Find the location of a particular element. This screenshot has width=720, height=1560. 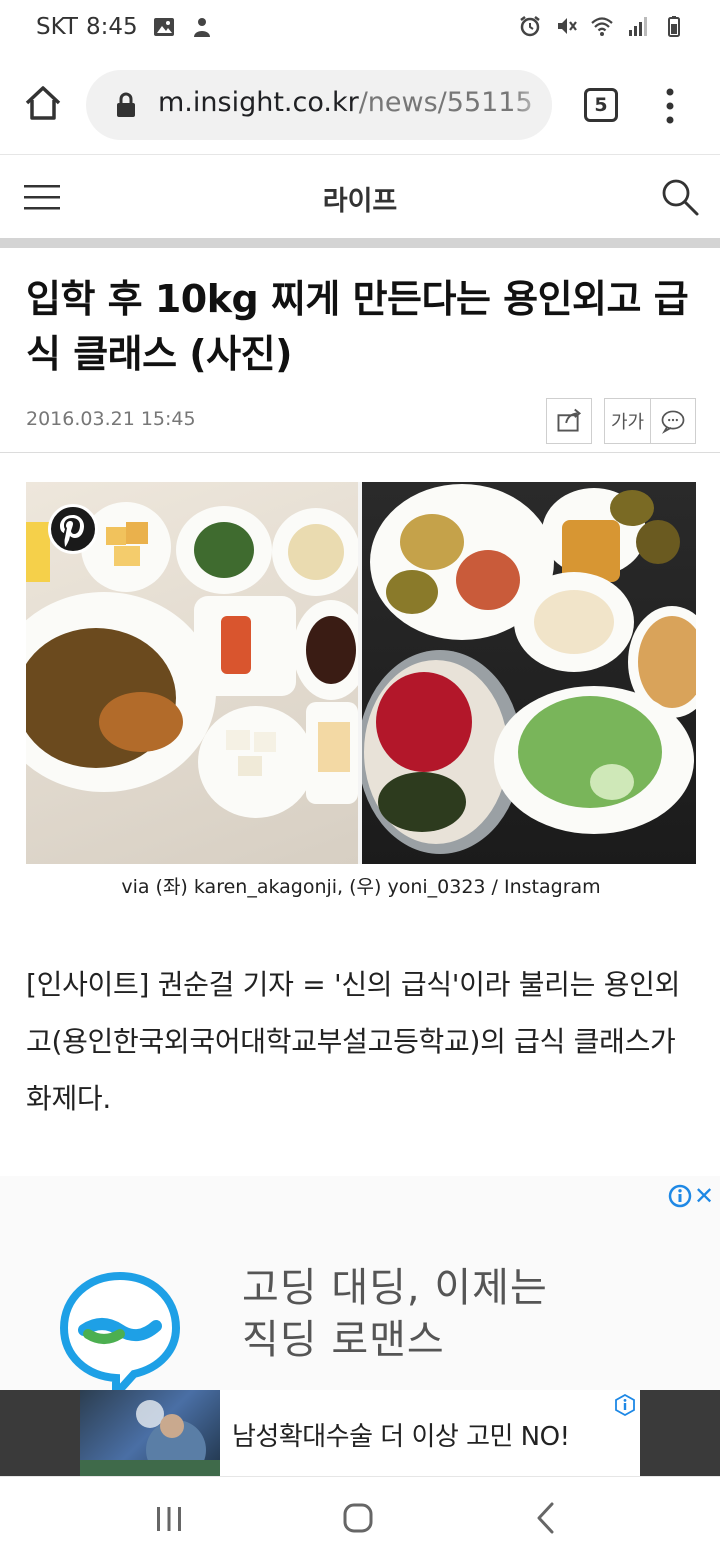

photo-right-meal-tray is located at coordinates (527, 673).